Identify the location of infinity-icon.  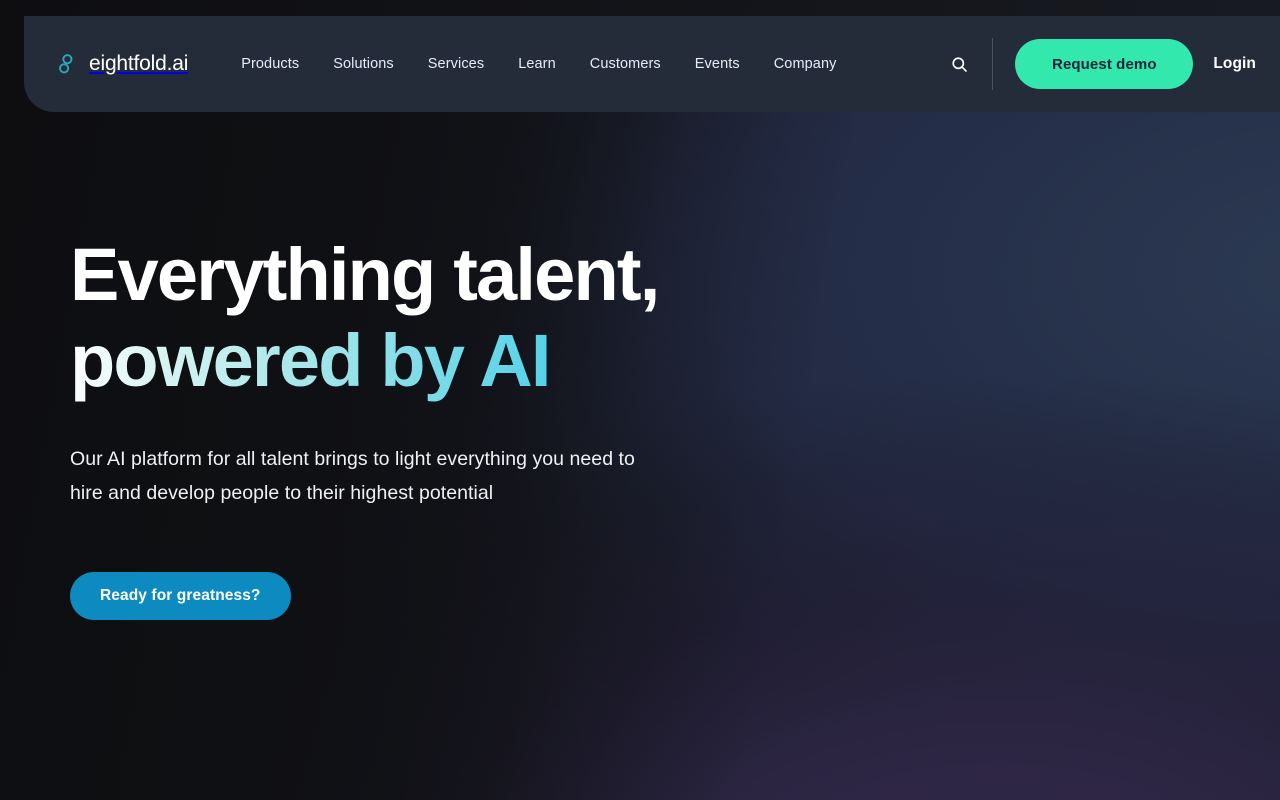
(68, 64).